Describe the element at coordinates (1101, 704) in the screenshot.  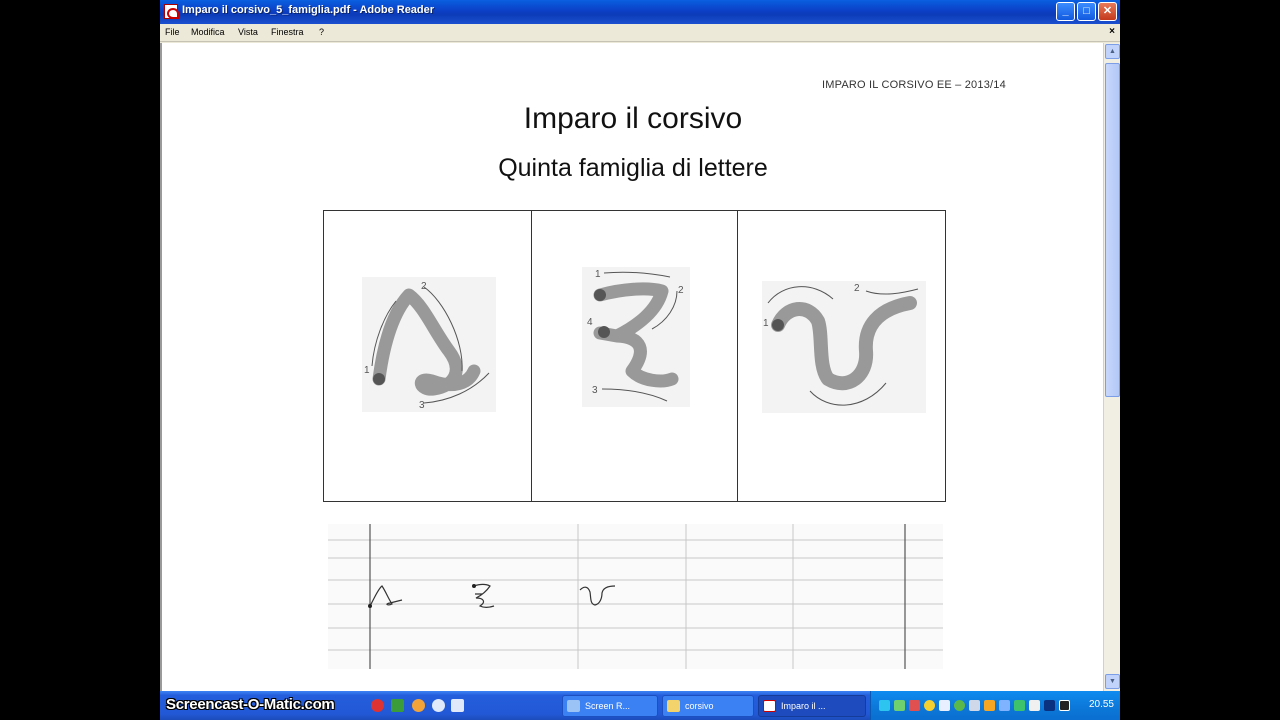
I see `clock: 20.55` at that location.